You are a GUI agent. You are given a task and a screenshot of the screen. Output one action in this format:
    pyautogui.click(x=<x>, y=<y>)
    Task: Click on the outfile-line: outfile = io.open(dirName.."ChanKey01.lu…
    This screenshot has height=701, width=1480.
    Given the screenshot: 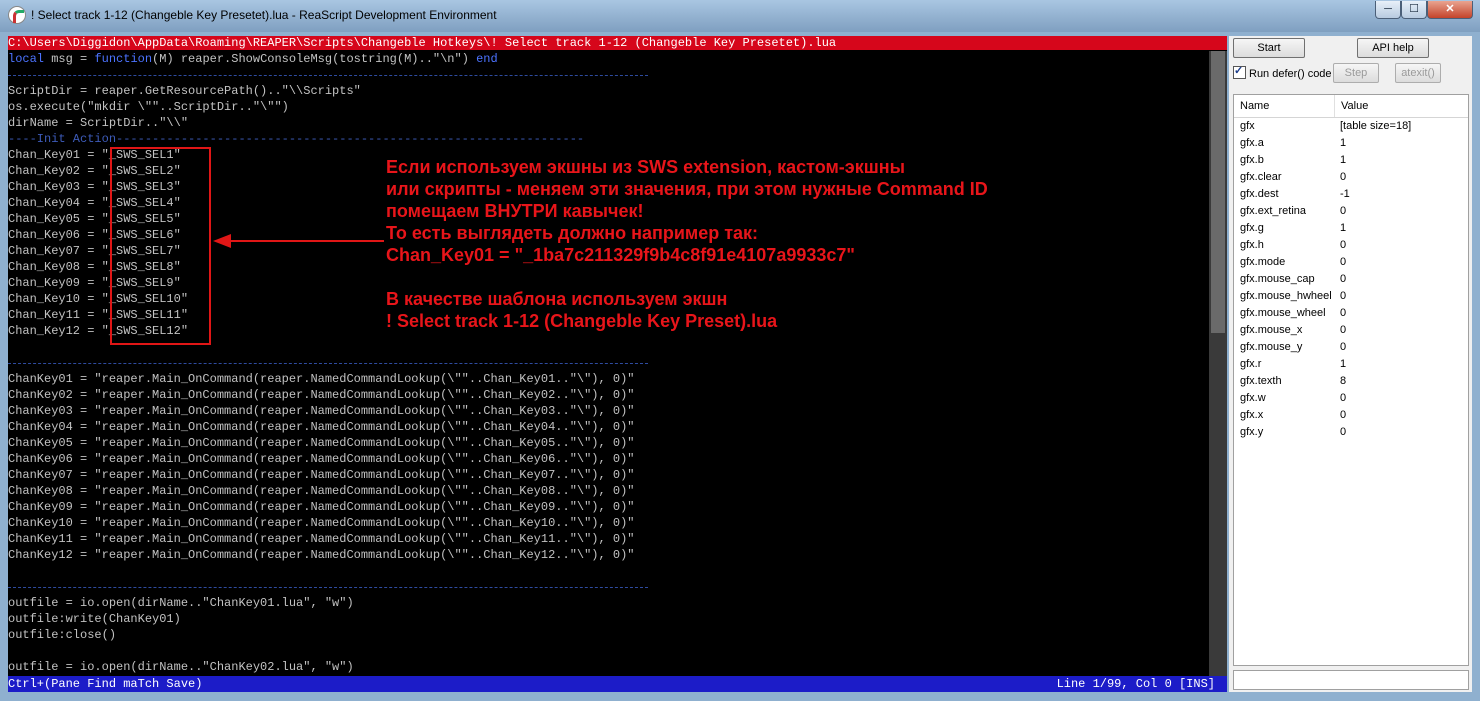 What is the action you would take?
    pyautogui.click(x=608, y=603)
    